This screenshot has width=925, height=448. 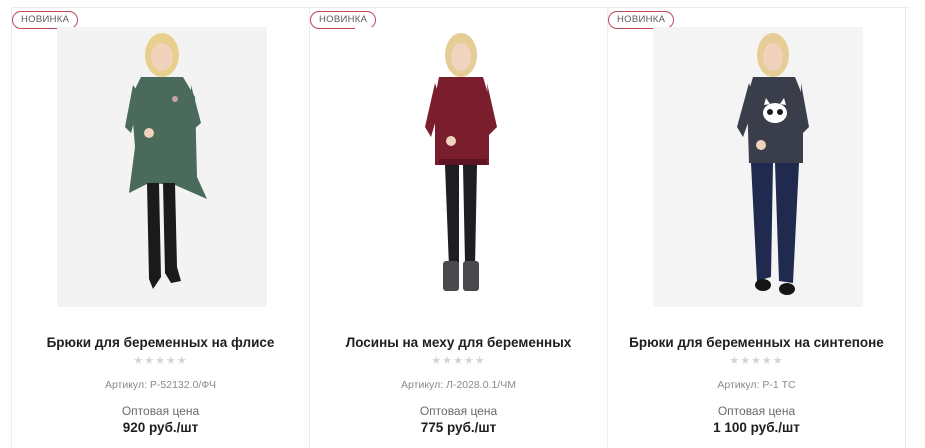 I want to click on product-price: 775 руб./шт, so click(x=458, y=427).